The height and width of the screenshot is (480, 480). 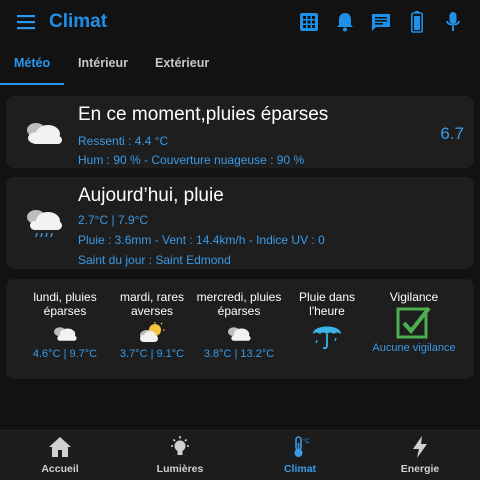 What do you see at coordinates (180, 469) in the screenshot?
I see `nav-label: Lumières` at bounding box center [180, 469].